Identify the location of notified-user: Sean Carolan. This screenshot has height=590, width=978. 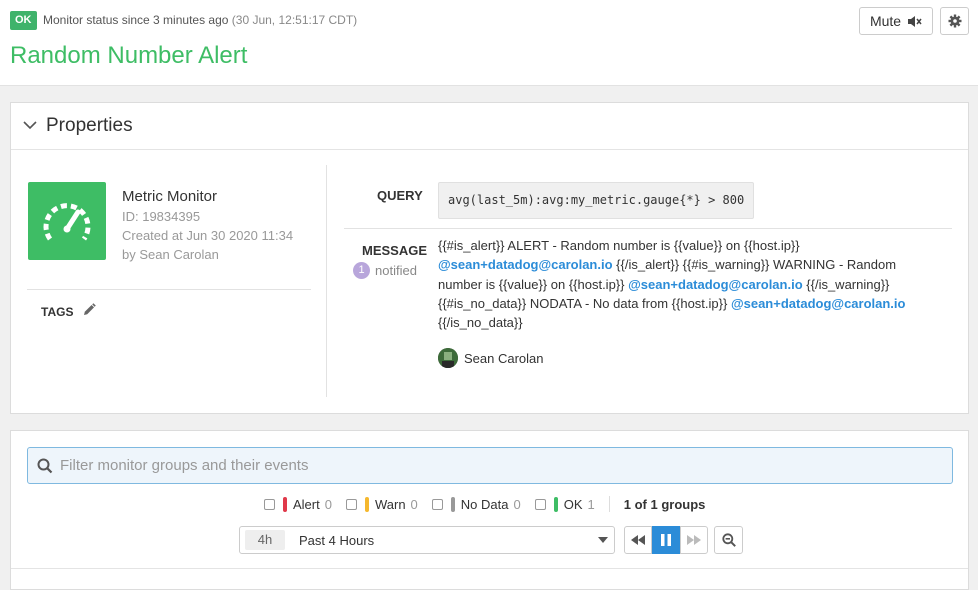
(491, 358).